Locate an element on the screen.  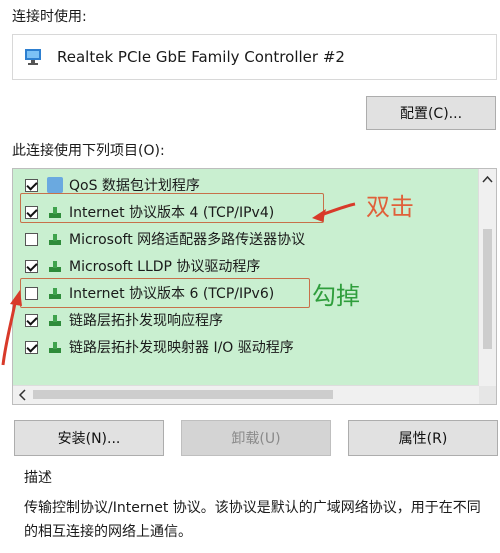
adapter-box: Realtek PCIe GbE Family Controller #2 is located at coordinates (254, 57).